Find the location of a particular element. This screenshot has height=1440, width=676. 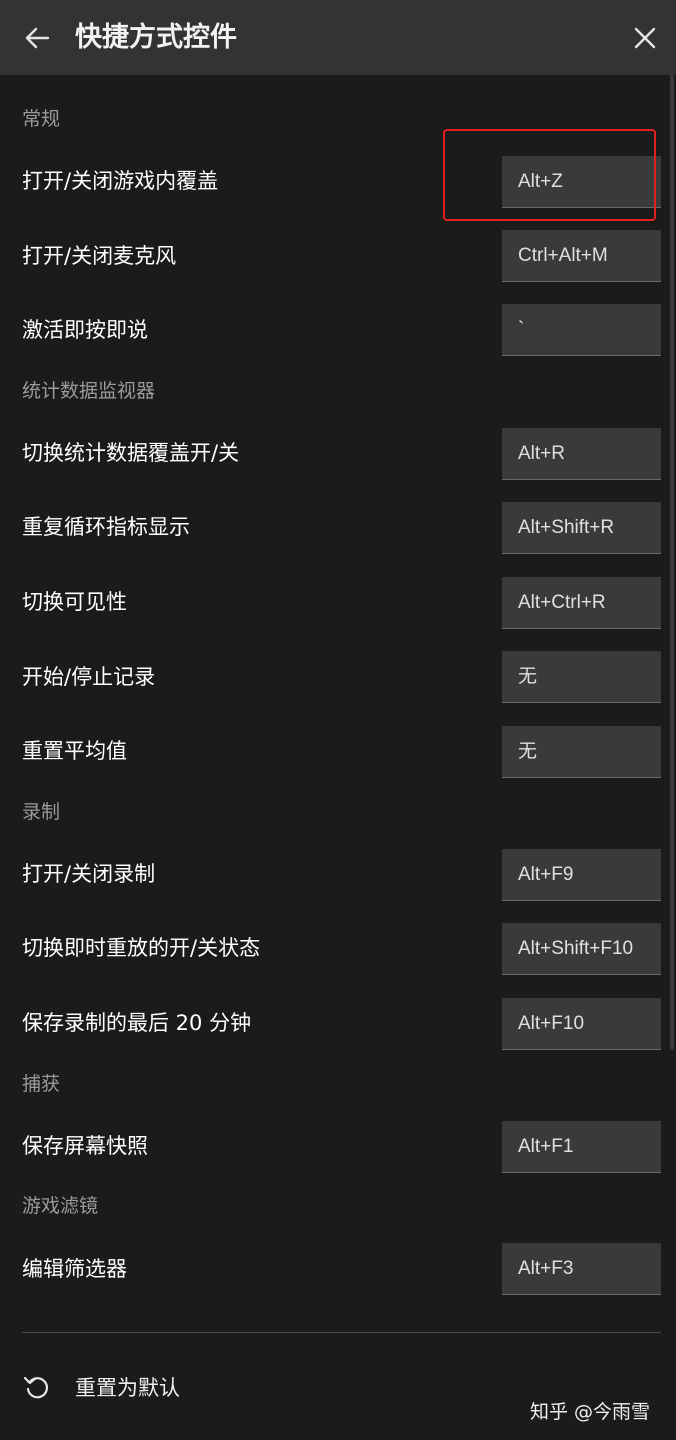

shortcut-key-field: ` is located at coordinates (581, 330).